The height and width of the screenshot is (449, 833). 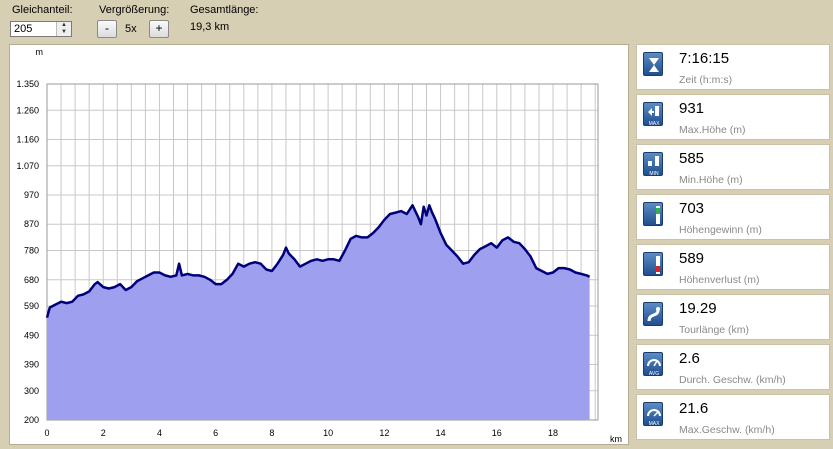 What do you see at coordinates (31, 306) in the screenshot?
I see `y-tick-label: 590` at bounding box center [31, 306].